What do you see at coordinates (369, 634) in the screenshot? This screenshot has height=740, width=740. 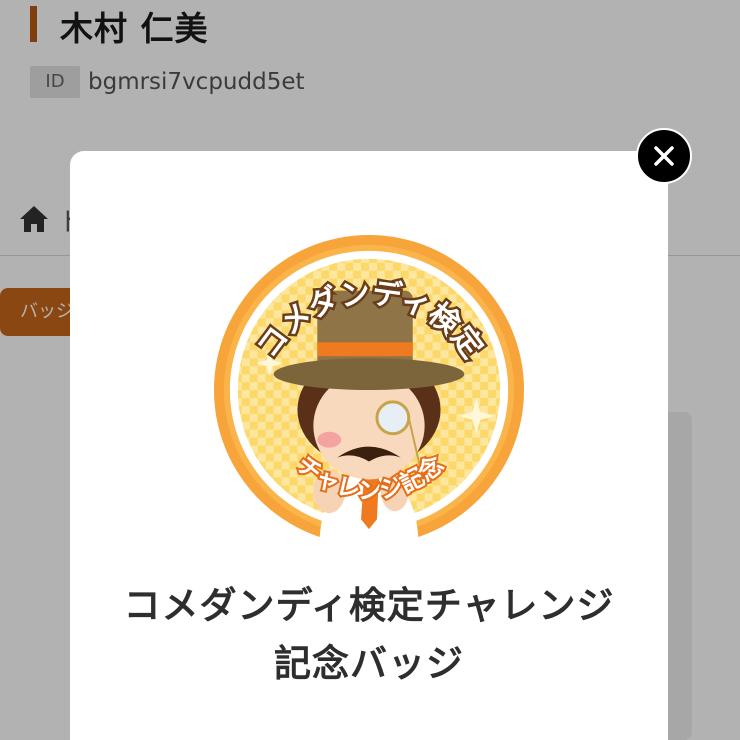 I see `badge-title: コメダンディ検定チャレンジ記念バッジ` at bounding box center [369, 634].